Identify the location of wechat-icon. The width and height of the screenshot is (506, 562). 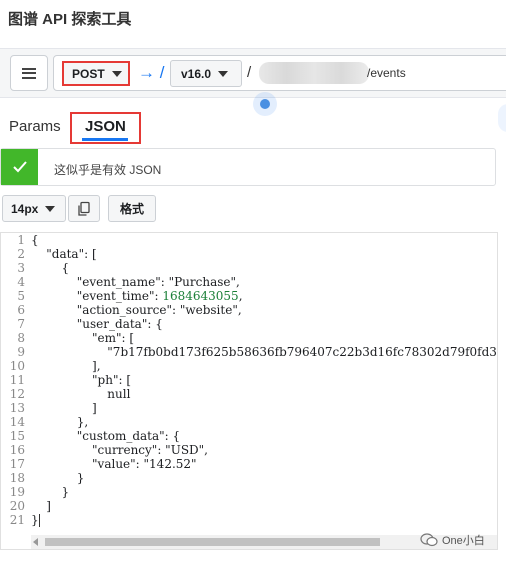
(429, 540).